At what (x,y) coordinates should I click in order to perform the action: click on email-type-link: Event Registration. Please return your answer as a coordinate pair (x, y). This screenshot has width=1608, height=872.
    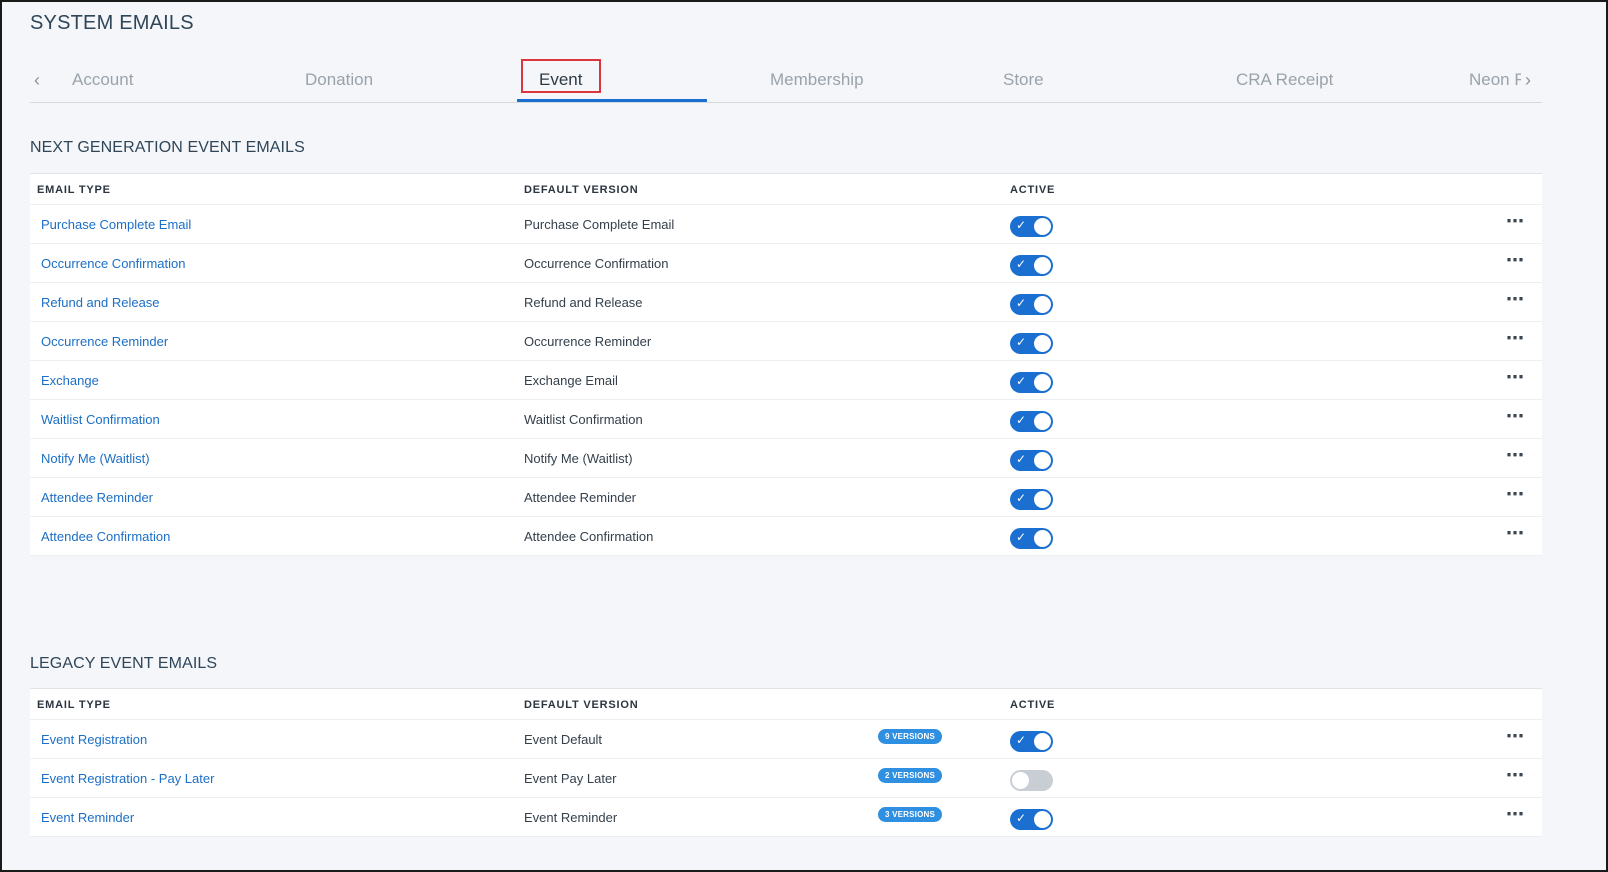
    Looking at the image, I should click on (94, 739).